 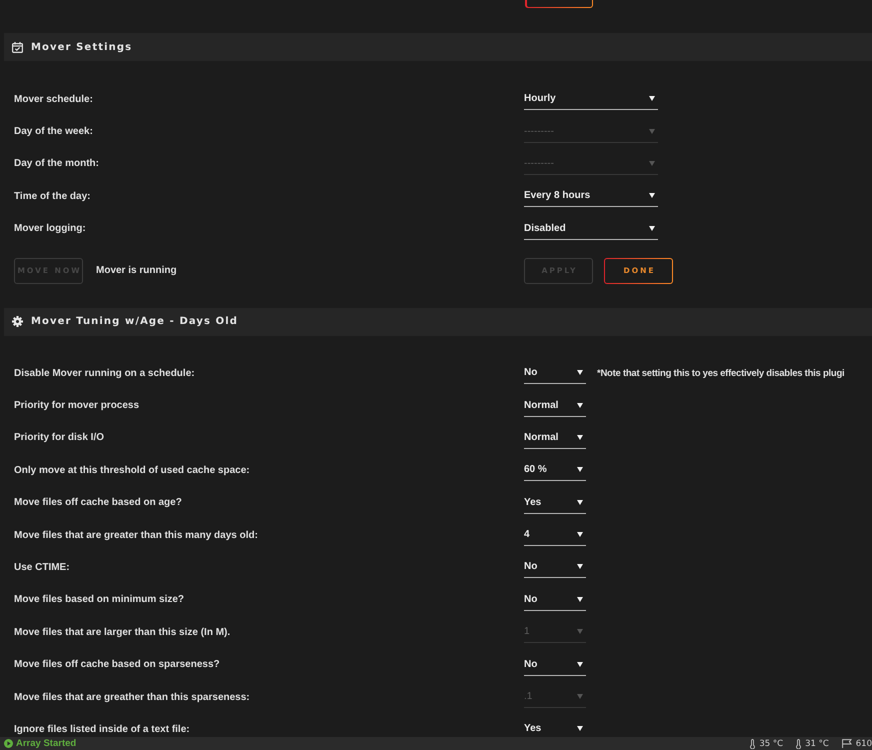 What do you see at coordinates (17, 47) in the screenshot?
I see `calendar-check-icon` at bounding box center [17, 47].